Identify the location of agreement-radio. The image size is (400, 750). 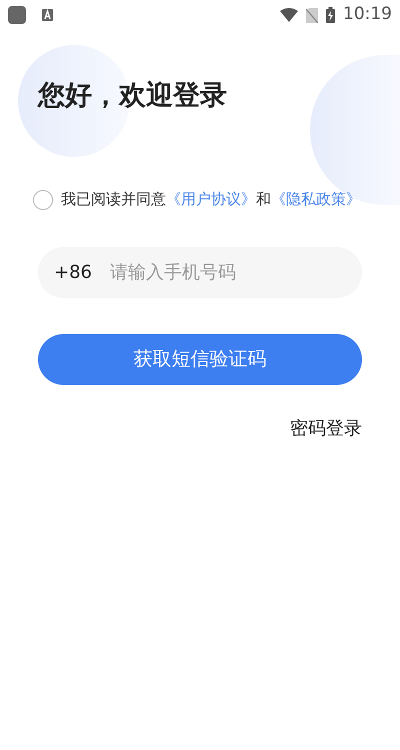
(43, 200).